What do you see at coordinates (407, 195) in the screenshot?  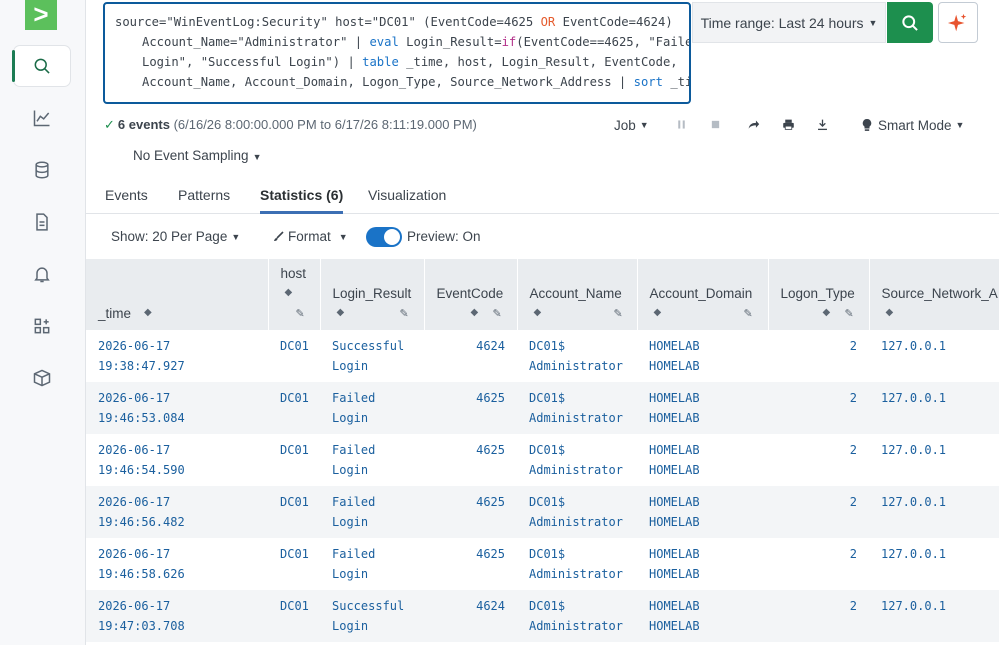 I see `tab-visualization: Visualization` at bounding box center [407, 195].